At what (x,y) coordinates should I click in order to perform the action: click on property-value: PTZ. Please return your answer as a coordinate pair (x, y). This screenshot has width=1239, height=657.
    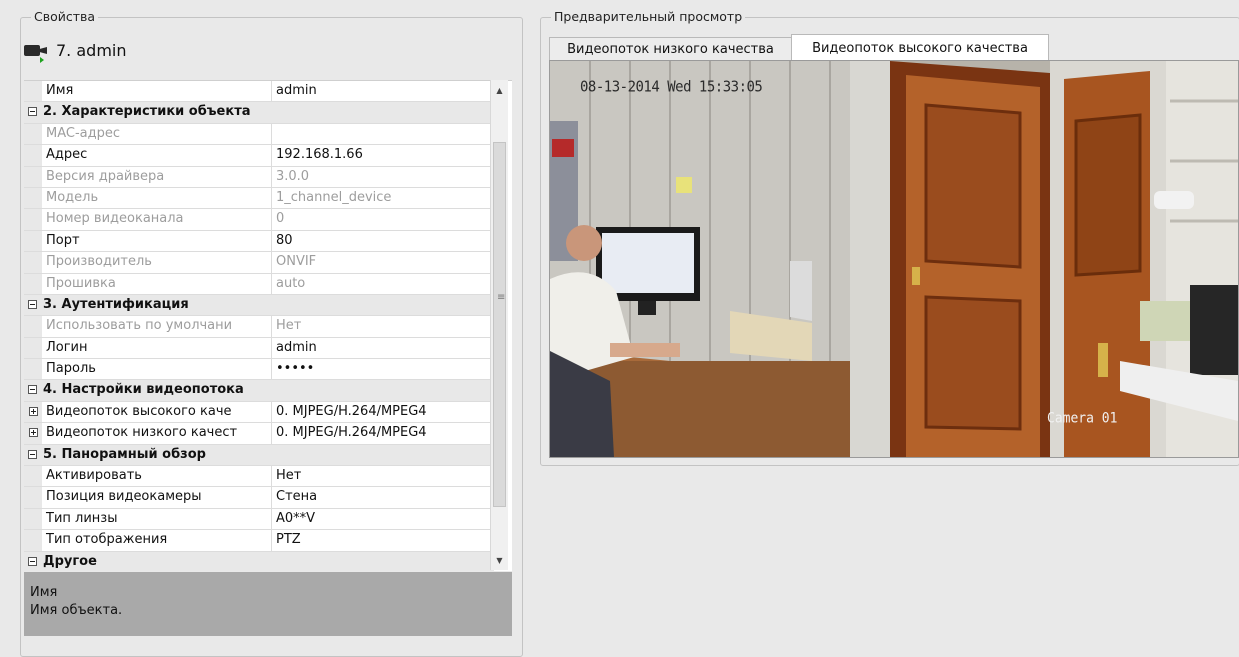
    Looking at the image, I should click on (383, 540).